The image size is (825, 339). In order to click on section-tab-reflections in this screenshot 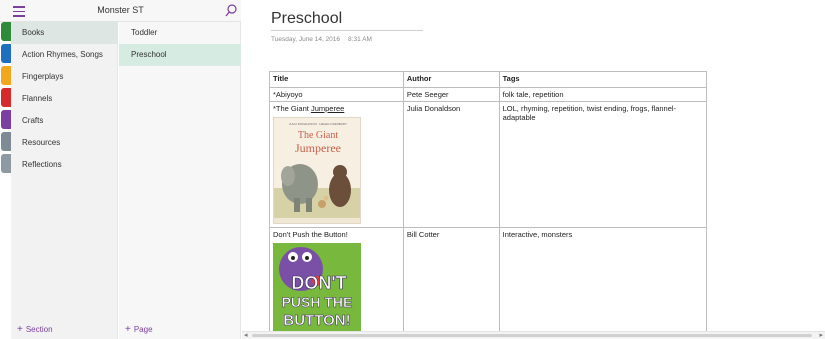, I will do `click(6, 163)`.